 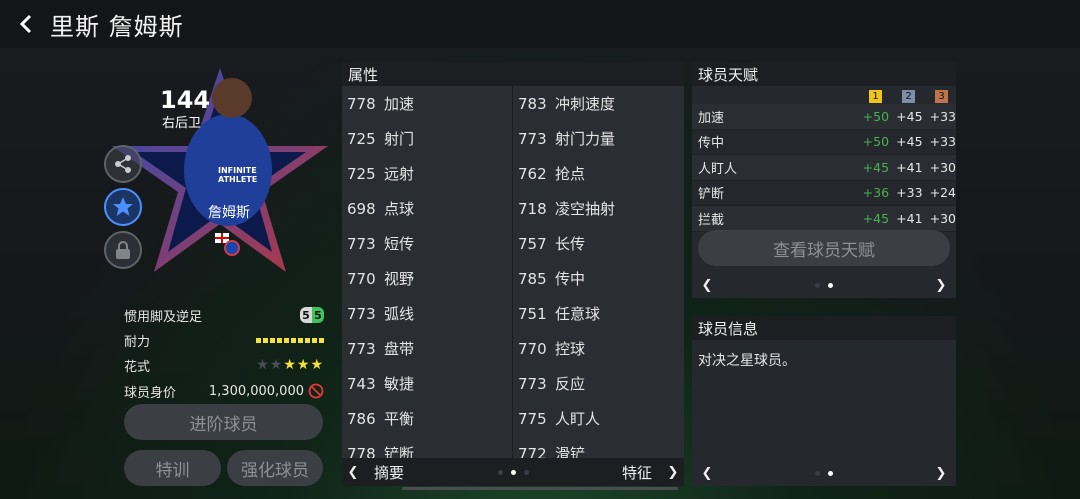 What do you see at coordinates (399, 174) in the screenshot?
I see `attribute-name: 远射` at bounding box center [399, 174].